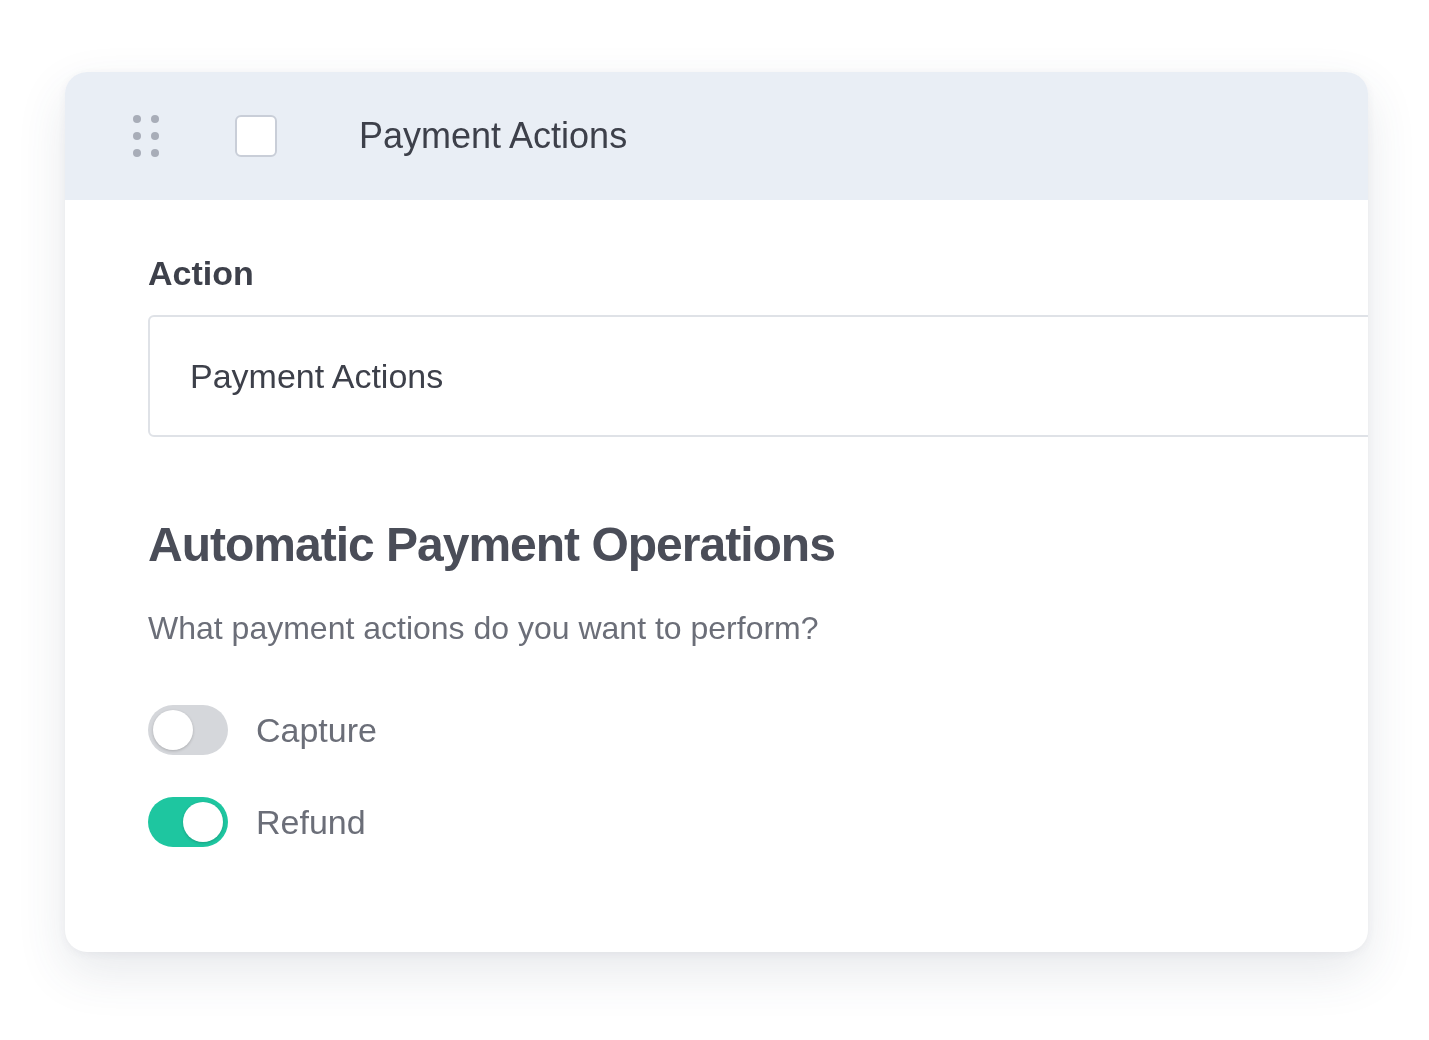 The width and height of the screenshot is (1429, 1040). Describe the element at coordinates (201, 273) in the screenshot. I see `field-label: Action` at that location.